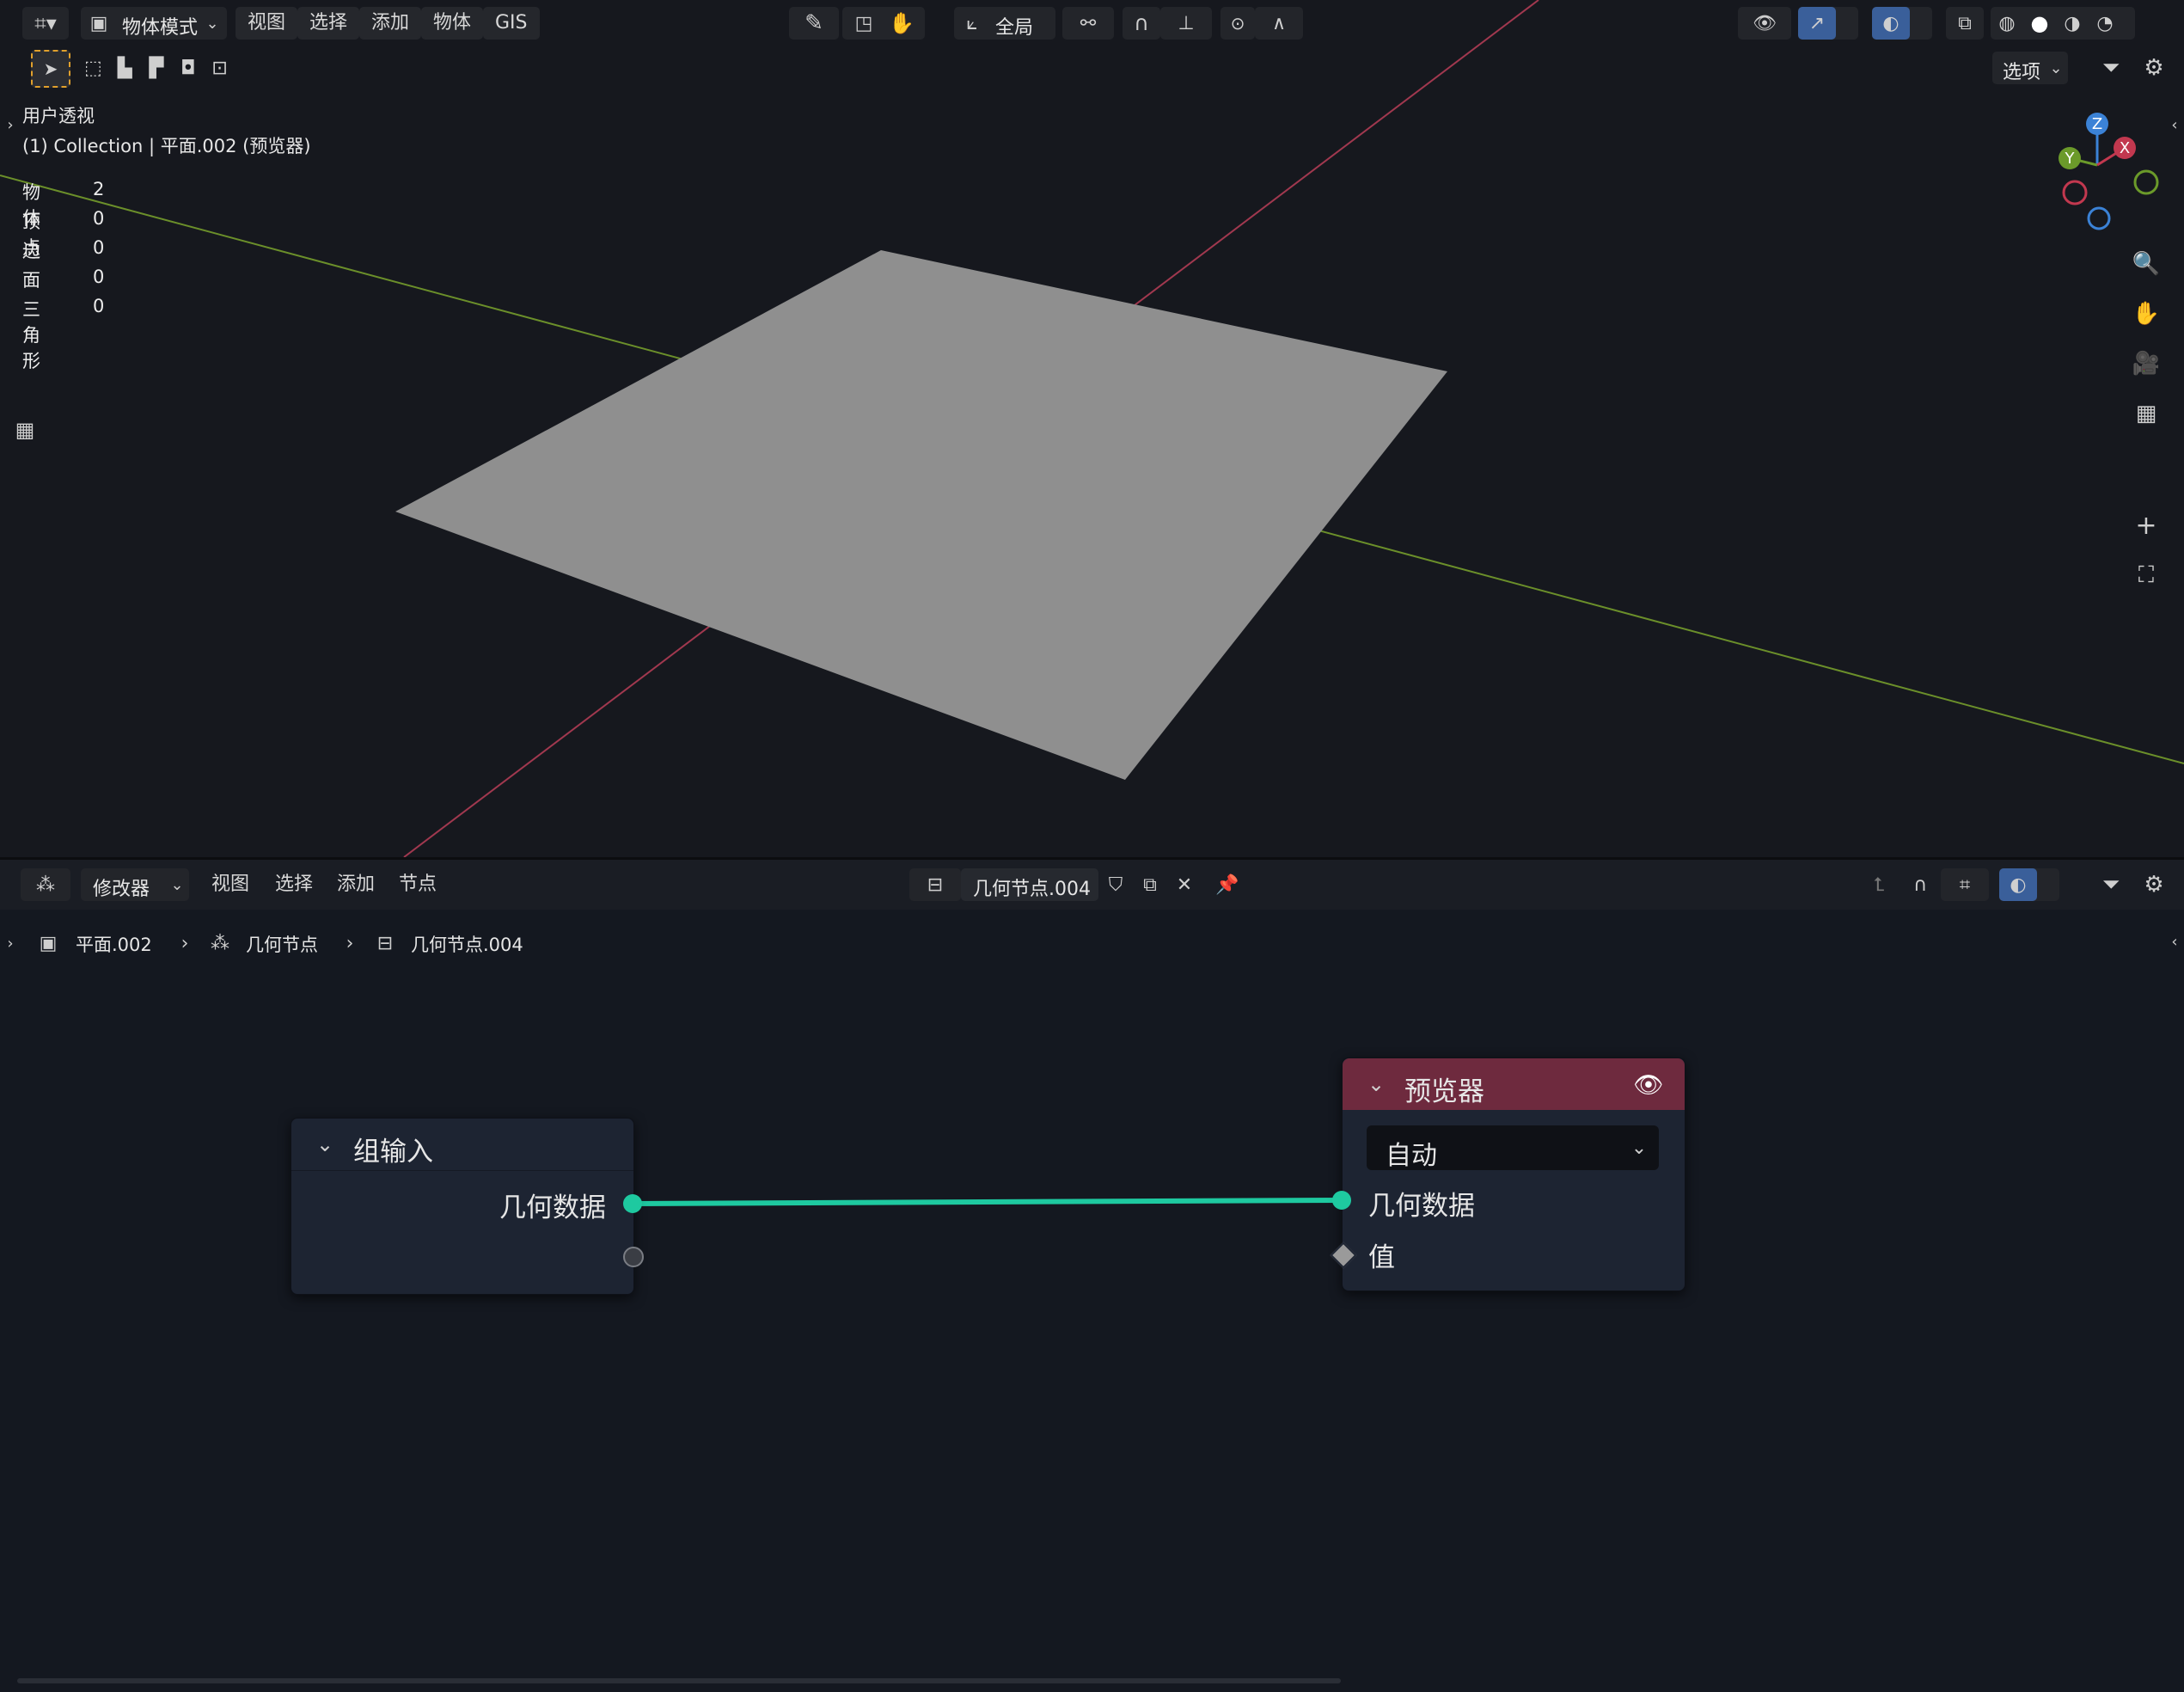 The width and height of the screenshot is (2184, 1692). Describe the element at coordinates (1141, 23) in the screenshot. I see `snap-toggle: ∩` at that location.